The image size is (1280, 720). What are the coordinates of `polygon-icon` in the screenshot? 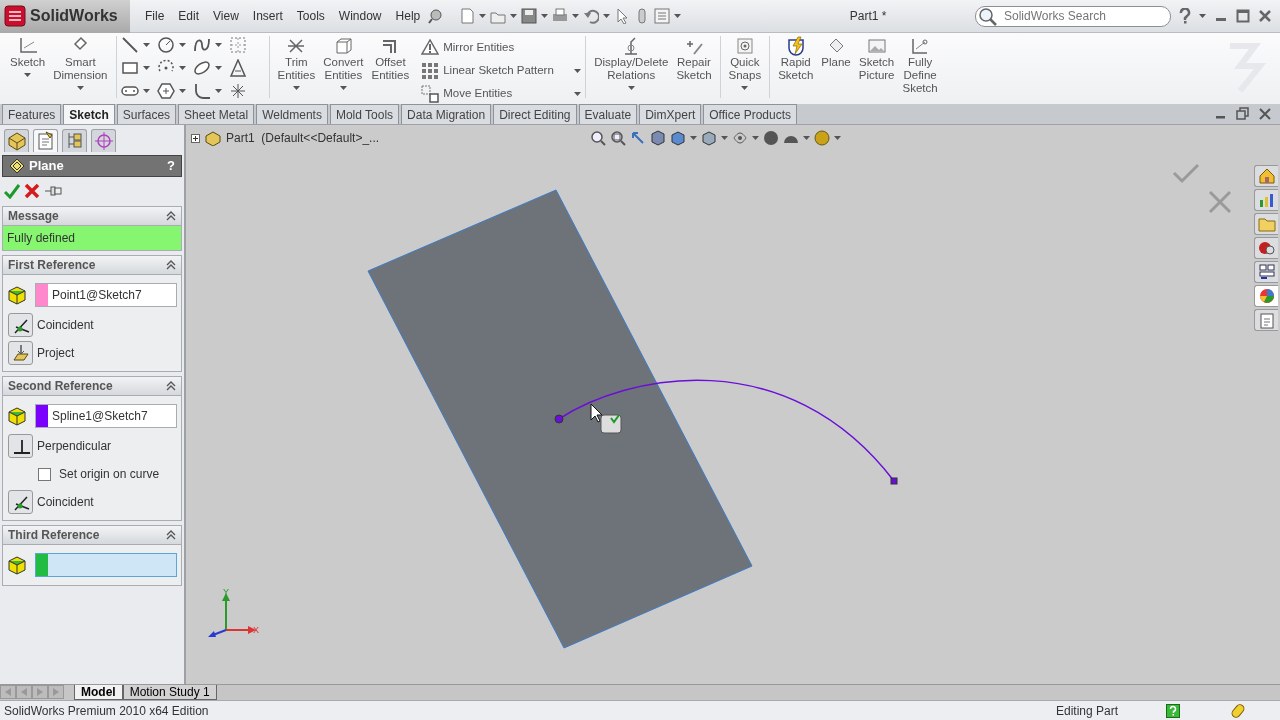 It's located at (165, 91).